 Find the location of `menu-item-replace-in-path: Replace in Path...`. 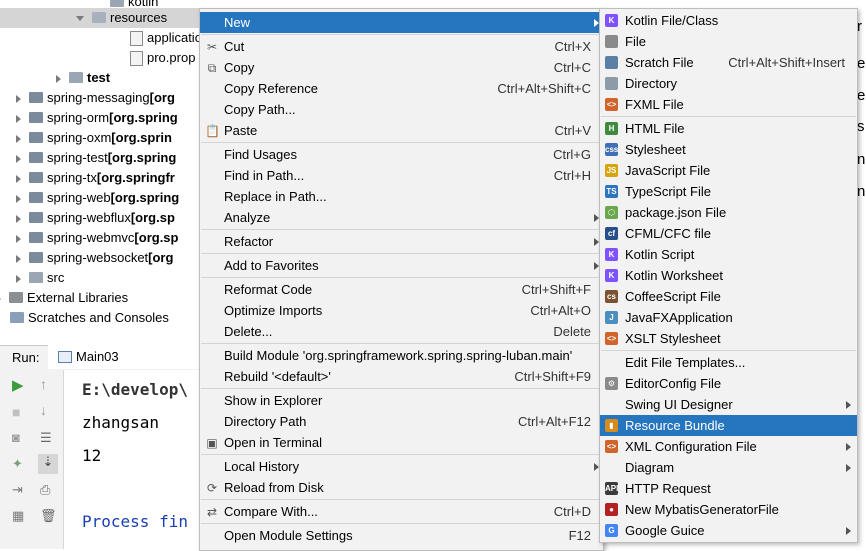

menu-item-replace-in-path: Replace in Path... is located at coordinates (401, 196).